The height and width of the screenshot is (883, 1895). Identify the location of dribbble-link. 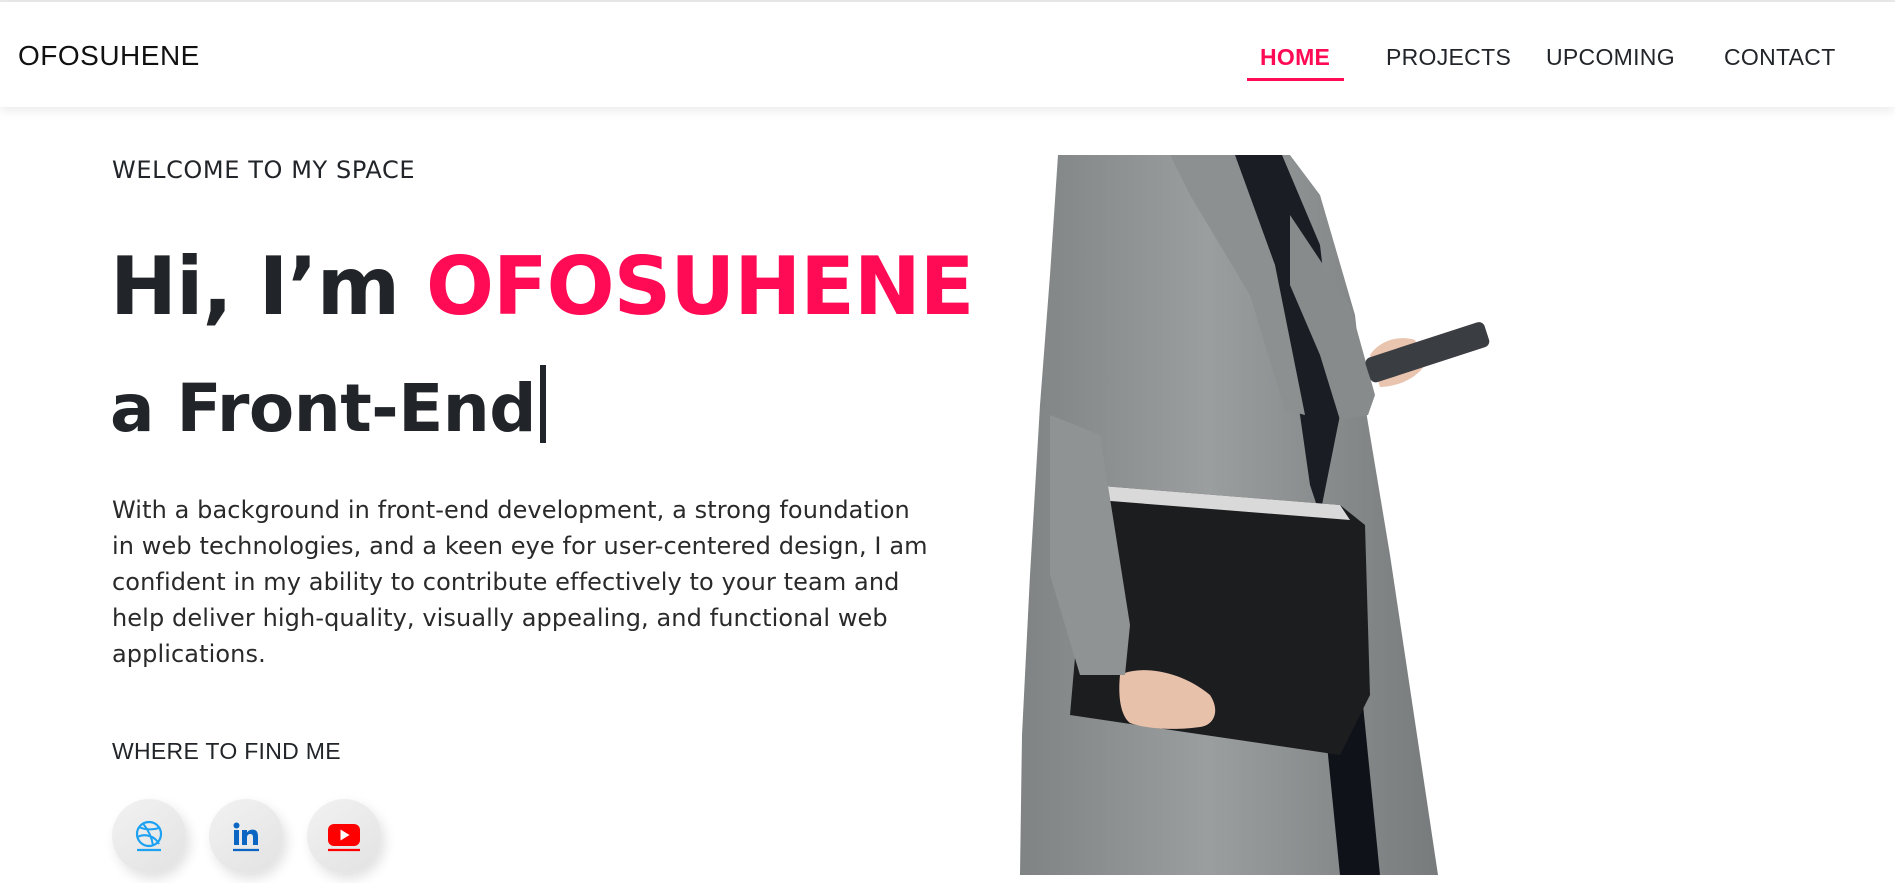
(149, 836).